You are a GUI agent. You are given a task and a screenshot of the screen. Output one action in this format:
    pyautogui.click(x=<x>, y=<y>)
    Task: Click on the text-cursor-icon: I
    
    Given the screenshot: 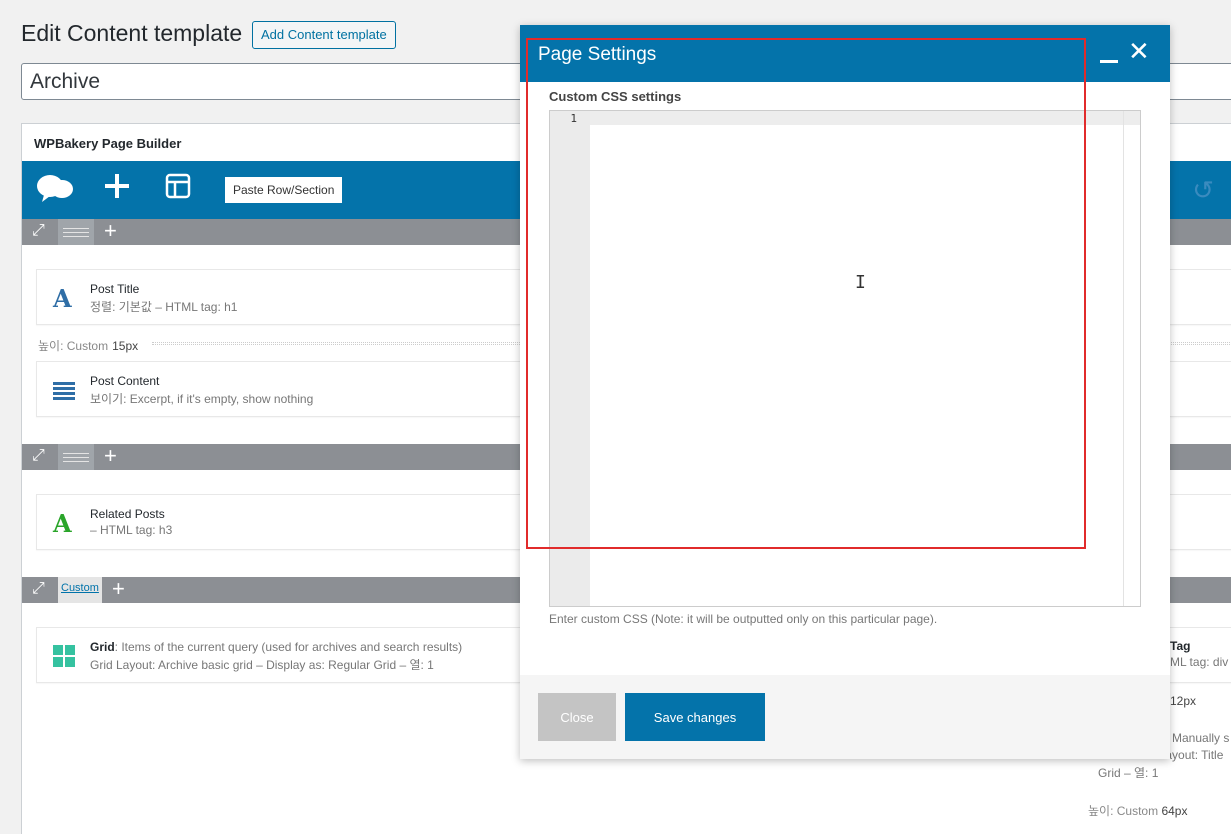 What is the action you would take?
    pyautogui.click(x=860, y=282)
    